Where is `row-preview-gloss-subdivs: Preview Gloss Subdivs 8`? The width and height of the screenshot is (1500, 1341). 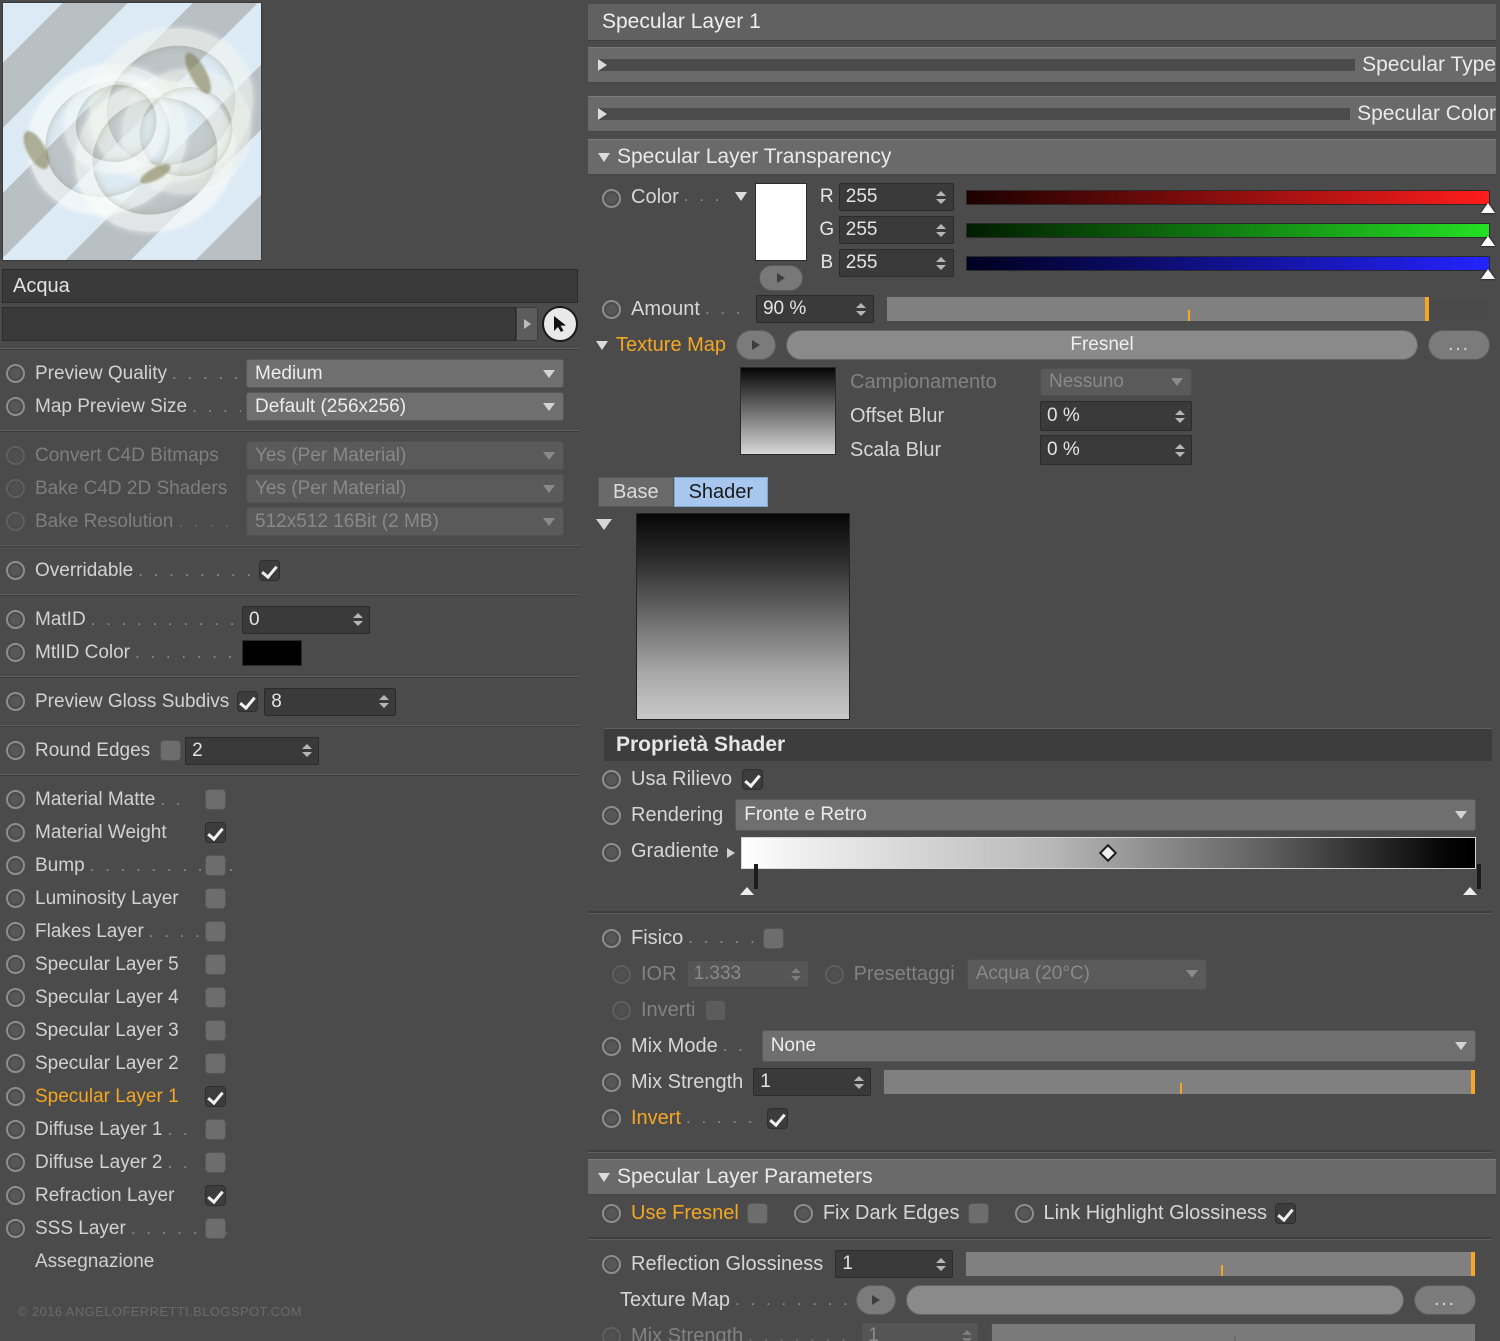 row-preview-gloss-subdivs: Preview Gloss Subdivs 8 is located at coordinates (290, 701).